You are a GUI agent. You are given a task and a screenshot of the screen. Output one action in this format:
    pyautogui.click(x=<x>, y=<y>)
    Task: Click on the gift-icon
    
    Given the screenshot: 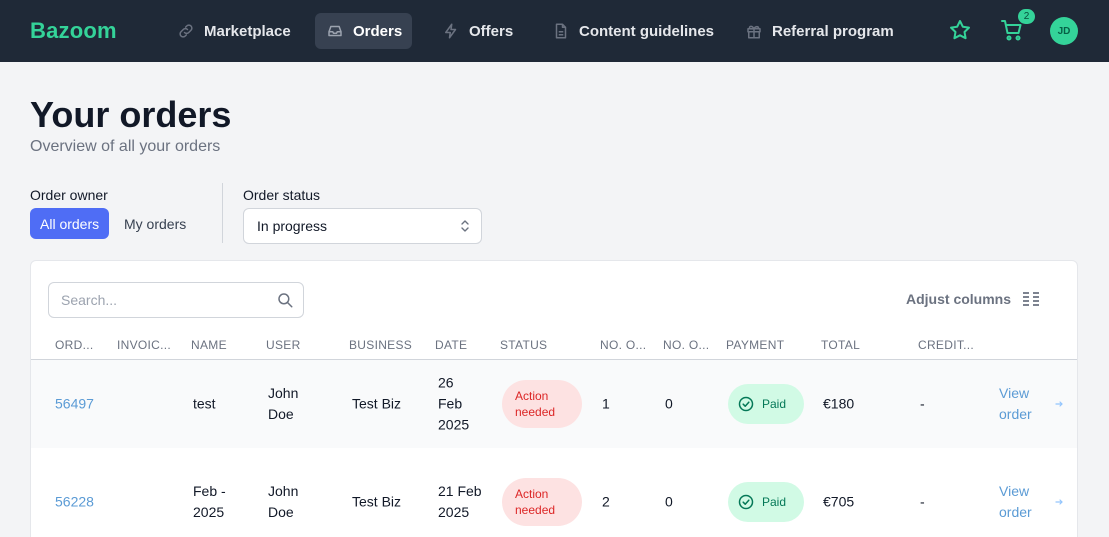 What is the action you would take?
    pyautogui.click(x=754, y=31)
    